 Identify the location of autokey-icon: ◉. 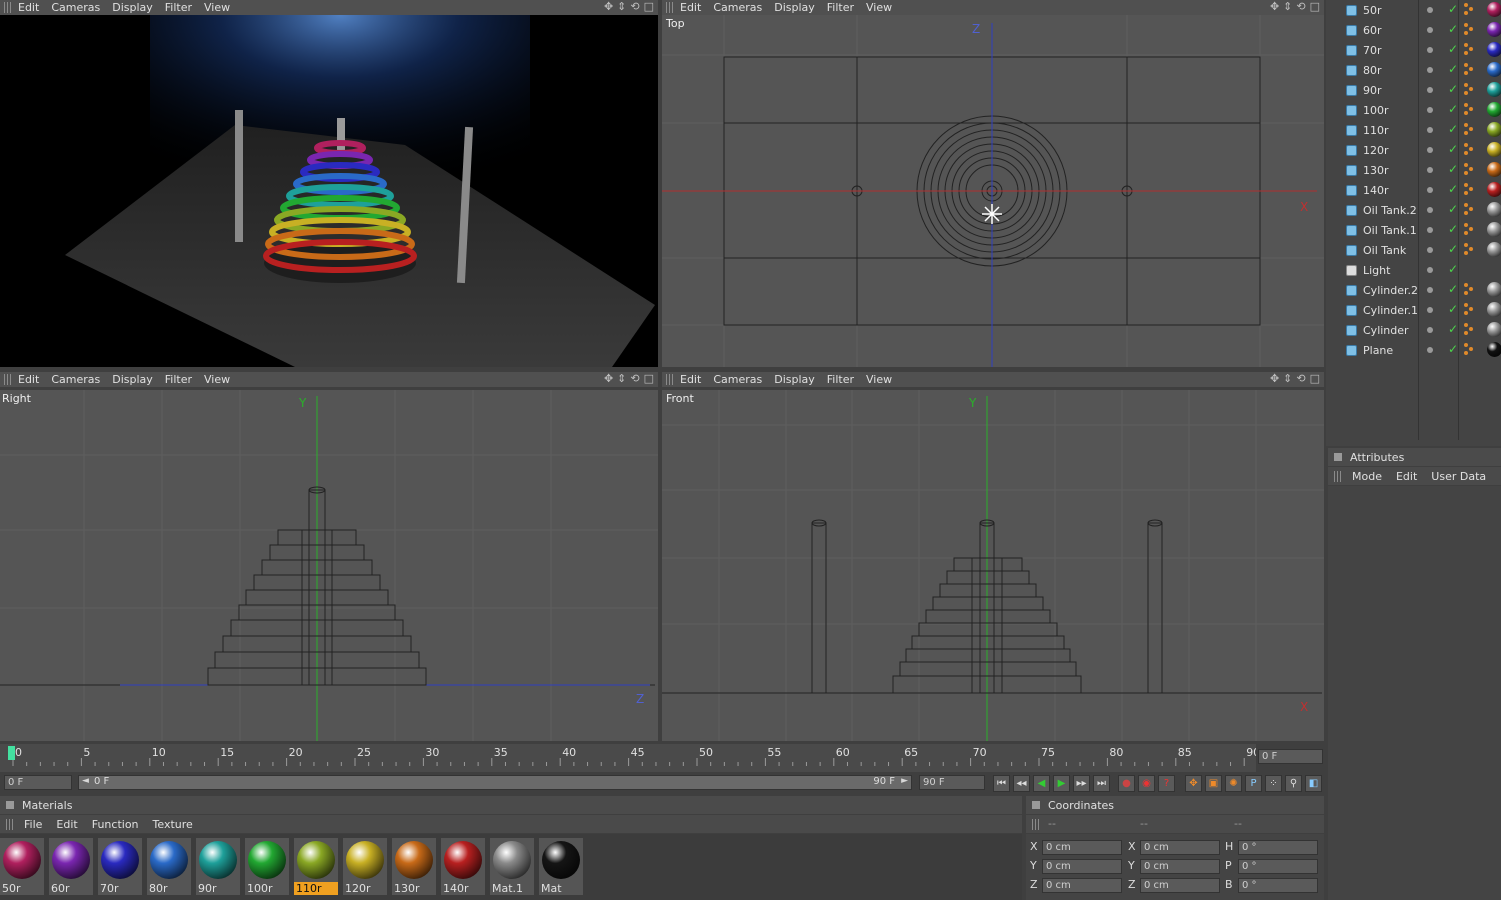
(1146, 783).